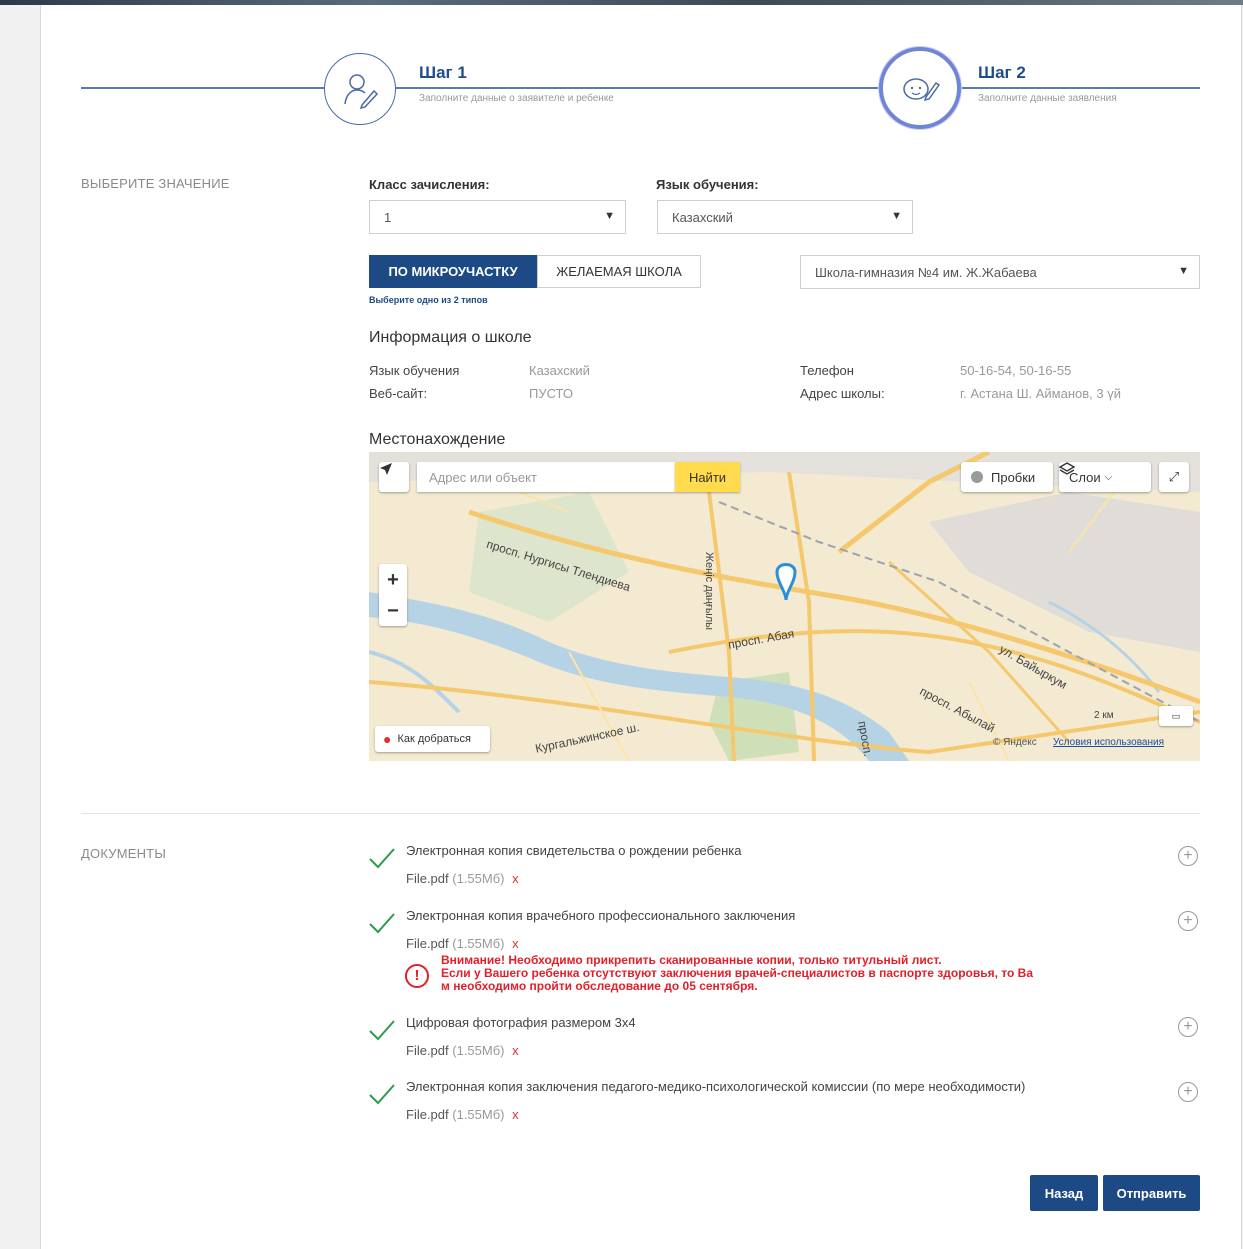 The width and height of the screenshot is (1243, 1249). Describe the element at coordinates (387, 739) in the screenshot. I see `map-pin-icon: ●` at that location.